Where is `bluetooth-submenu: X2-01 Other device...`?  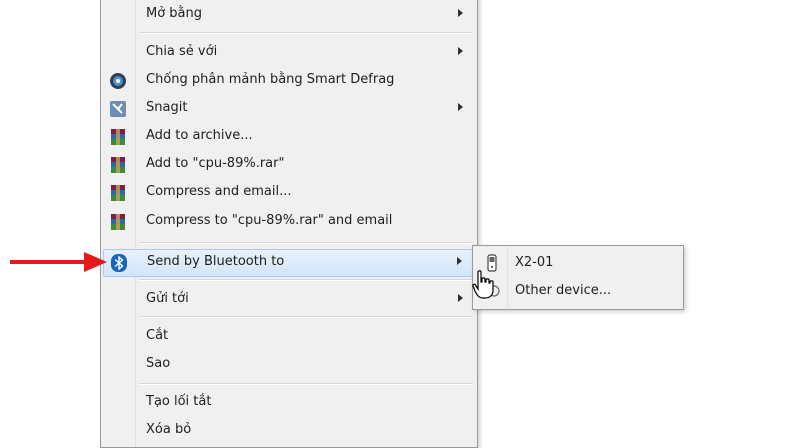 bluetooth-submenu: X2-01 Other device... is located at coordinates (578, 277).